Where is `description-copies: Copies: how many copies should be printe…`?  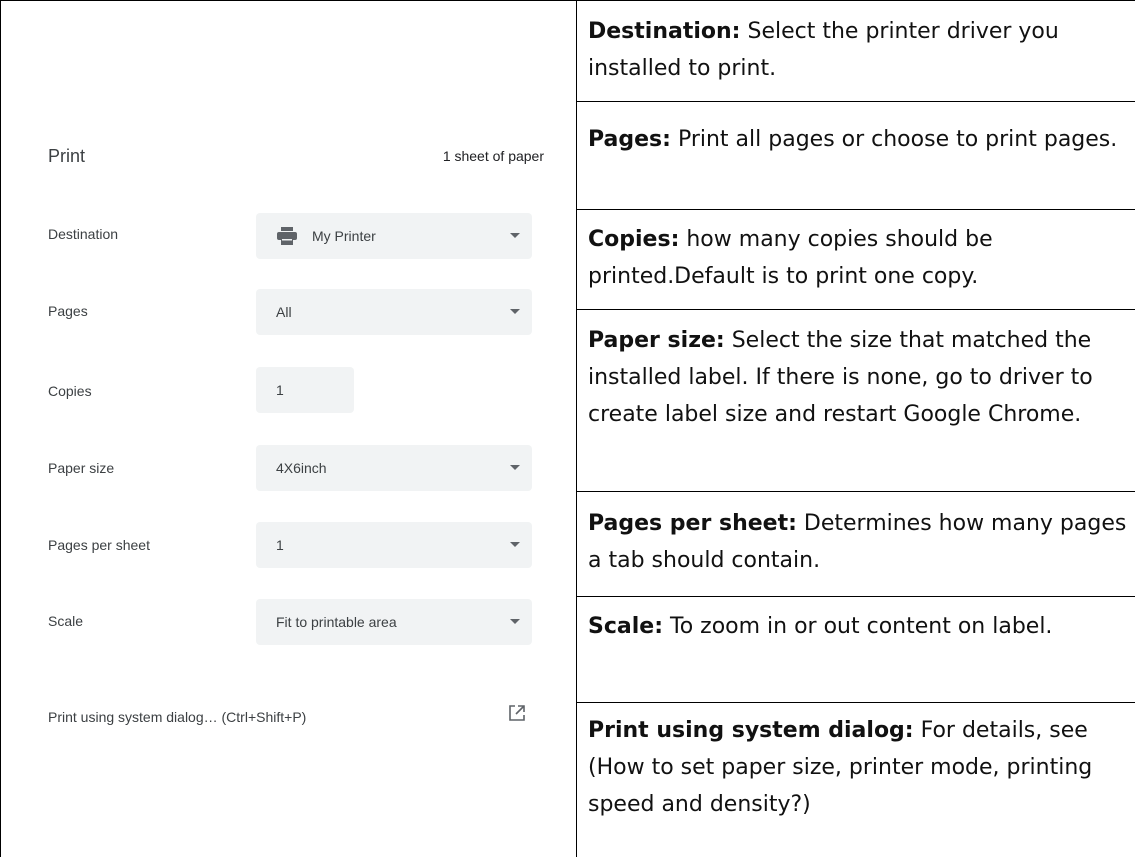
description-copies: Copies: how many copies should be printe… is located at coordinates (858, 258).